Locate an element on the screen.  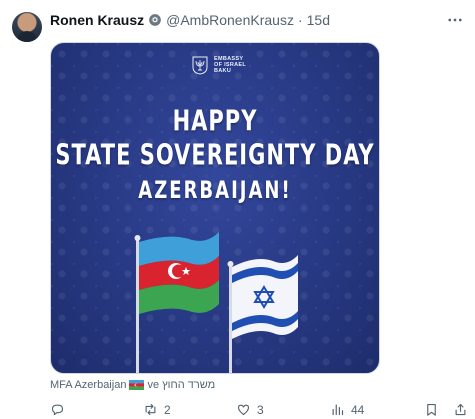
image-caption: MFA Azerbaijan ve משרד החוץ is located at coordinates (132, 385).